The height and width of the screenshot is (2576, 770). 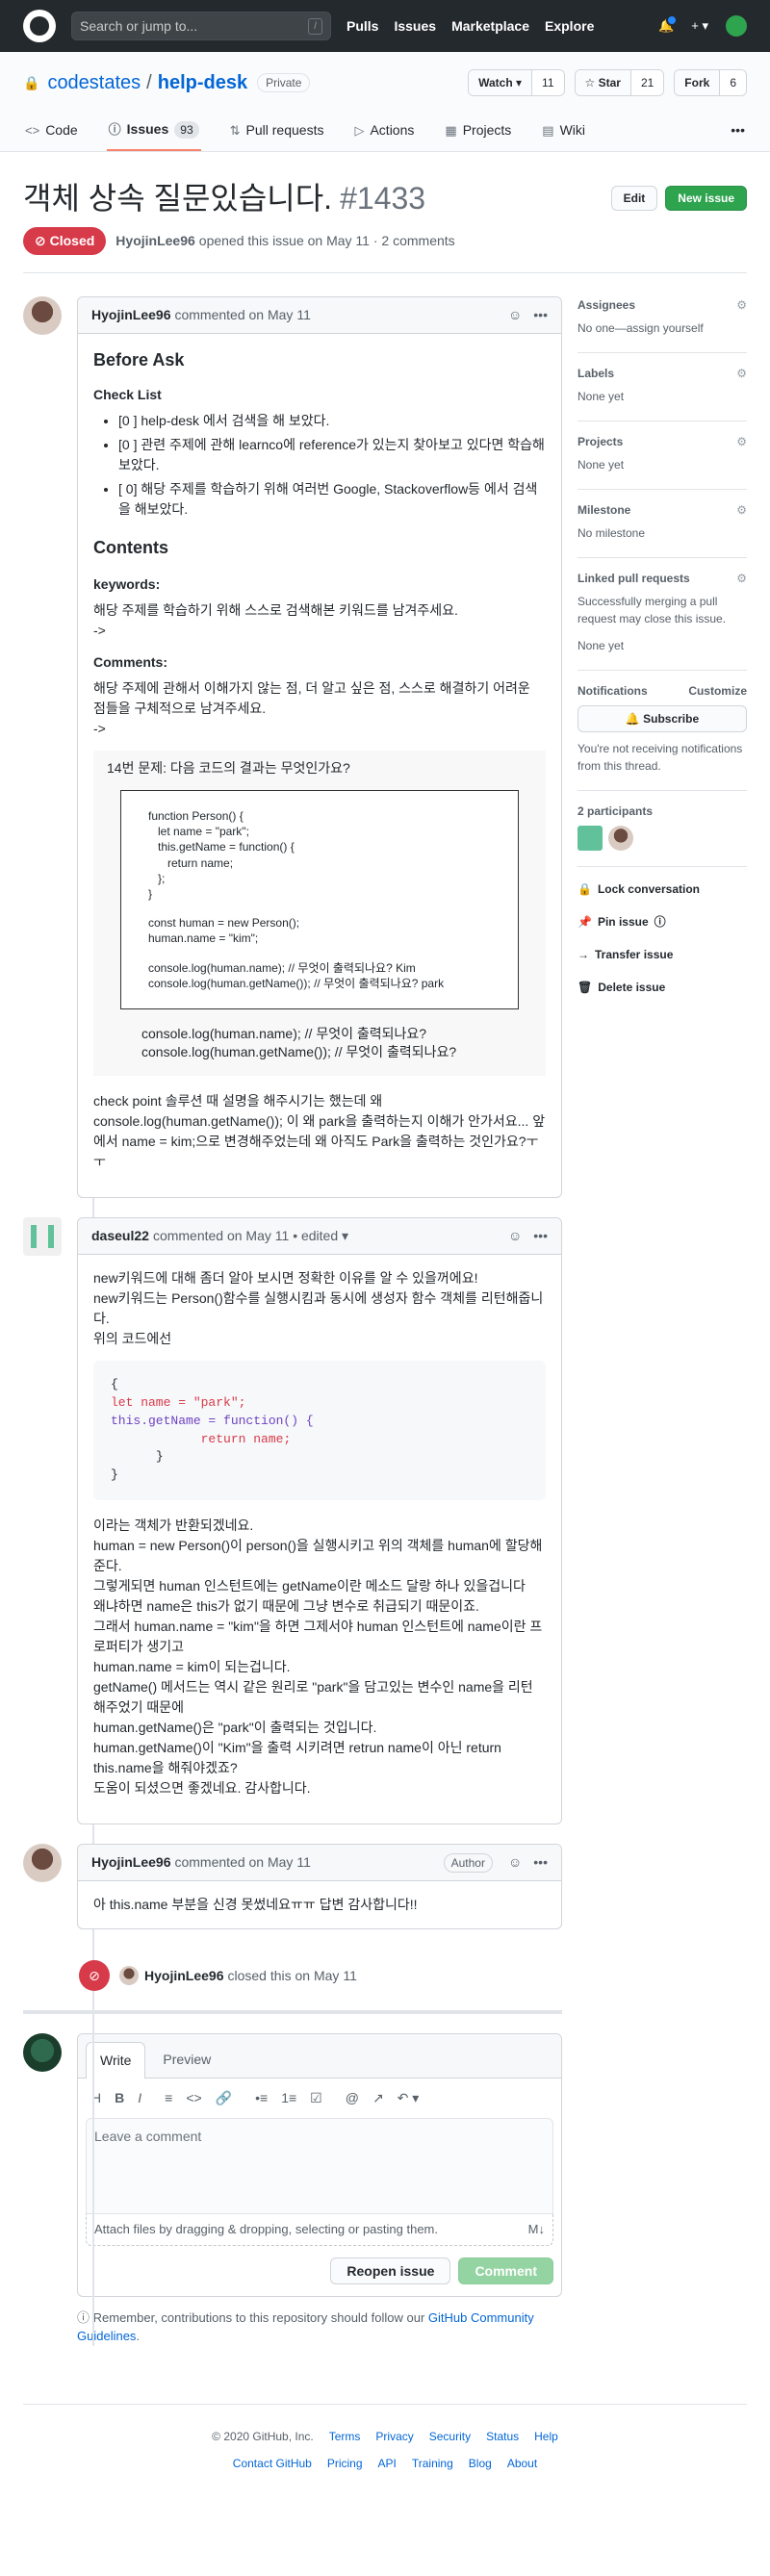 What do you see at coordinates (699, 26) in the screenshot?
I see `create-new-menu: + ▾` at bounding box center [699, 26].